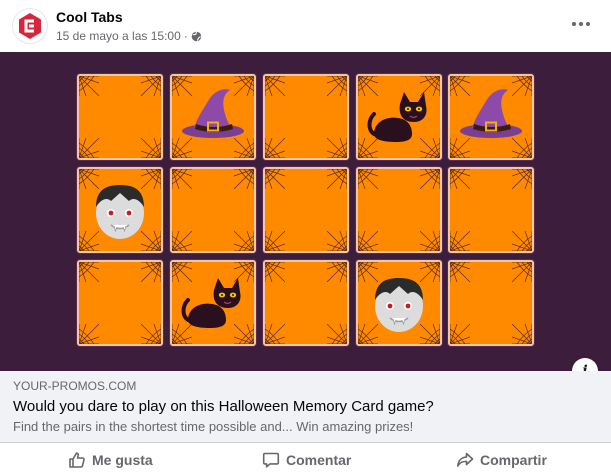  I want to click on share-arrow-icon, so click(465, 459).